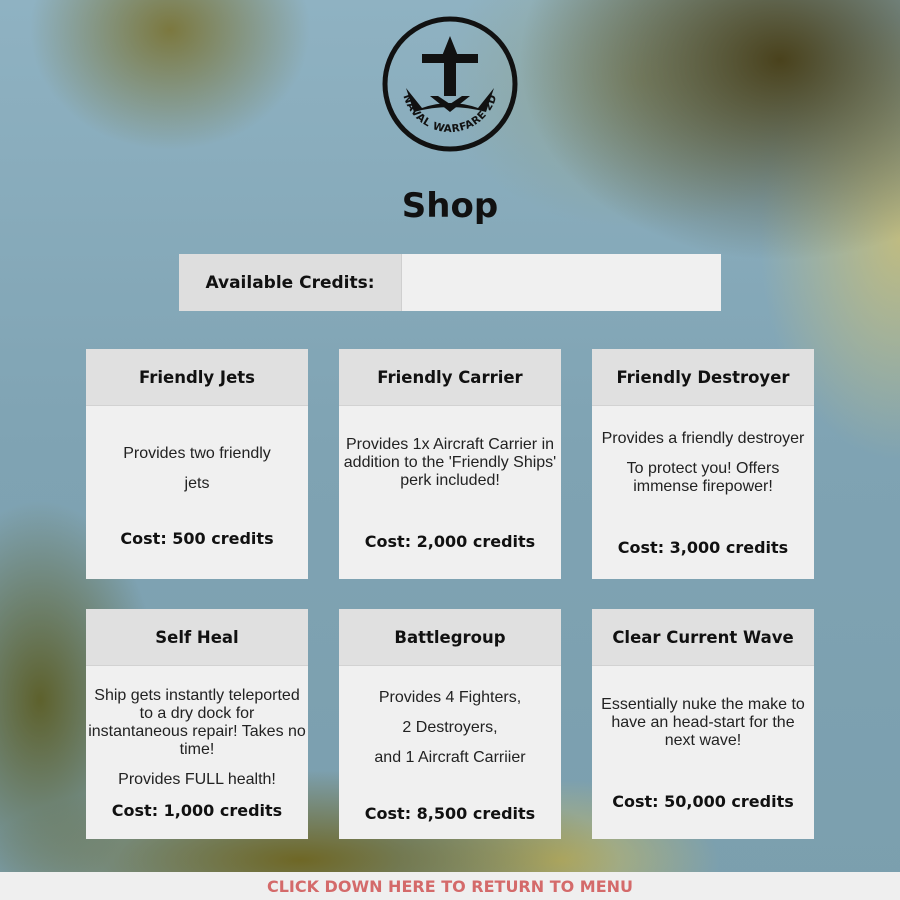  What do you see at coordinates (450, 813) in the screenshot?
I see `shop-item-cost: Cost: 8,500 credits` at bounding box center [450, 813].